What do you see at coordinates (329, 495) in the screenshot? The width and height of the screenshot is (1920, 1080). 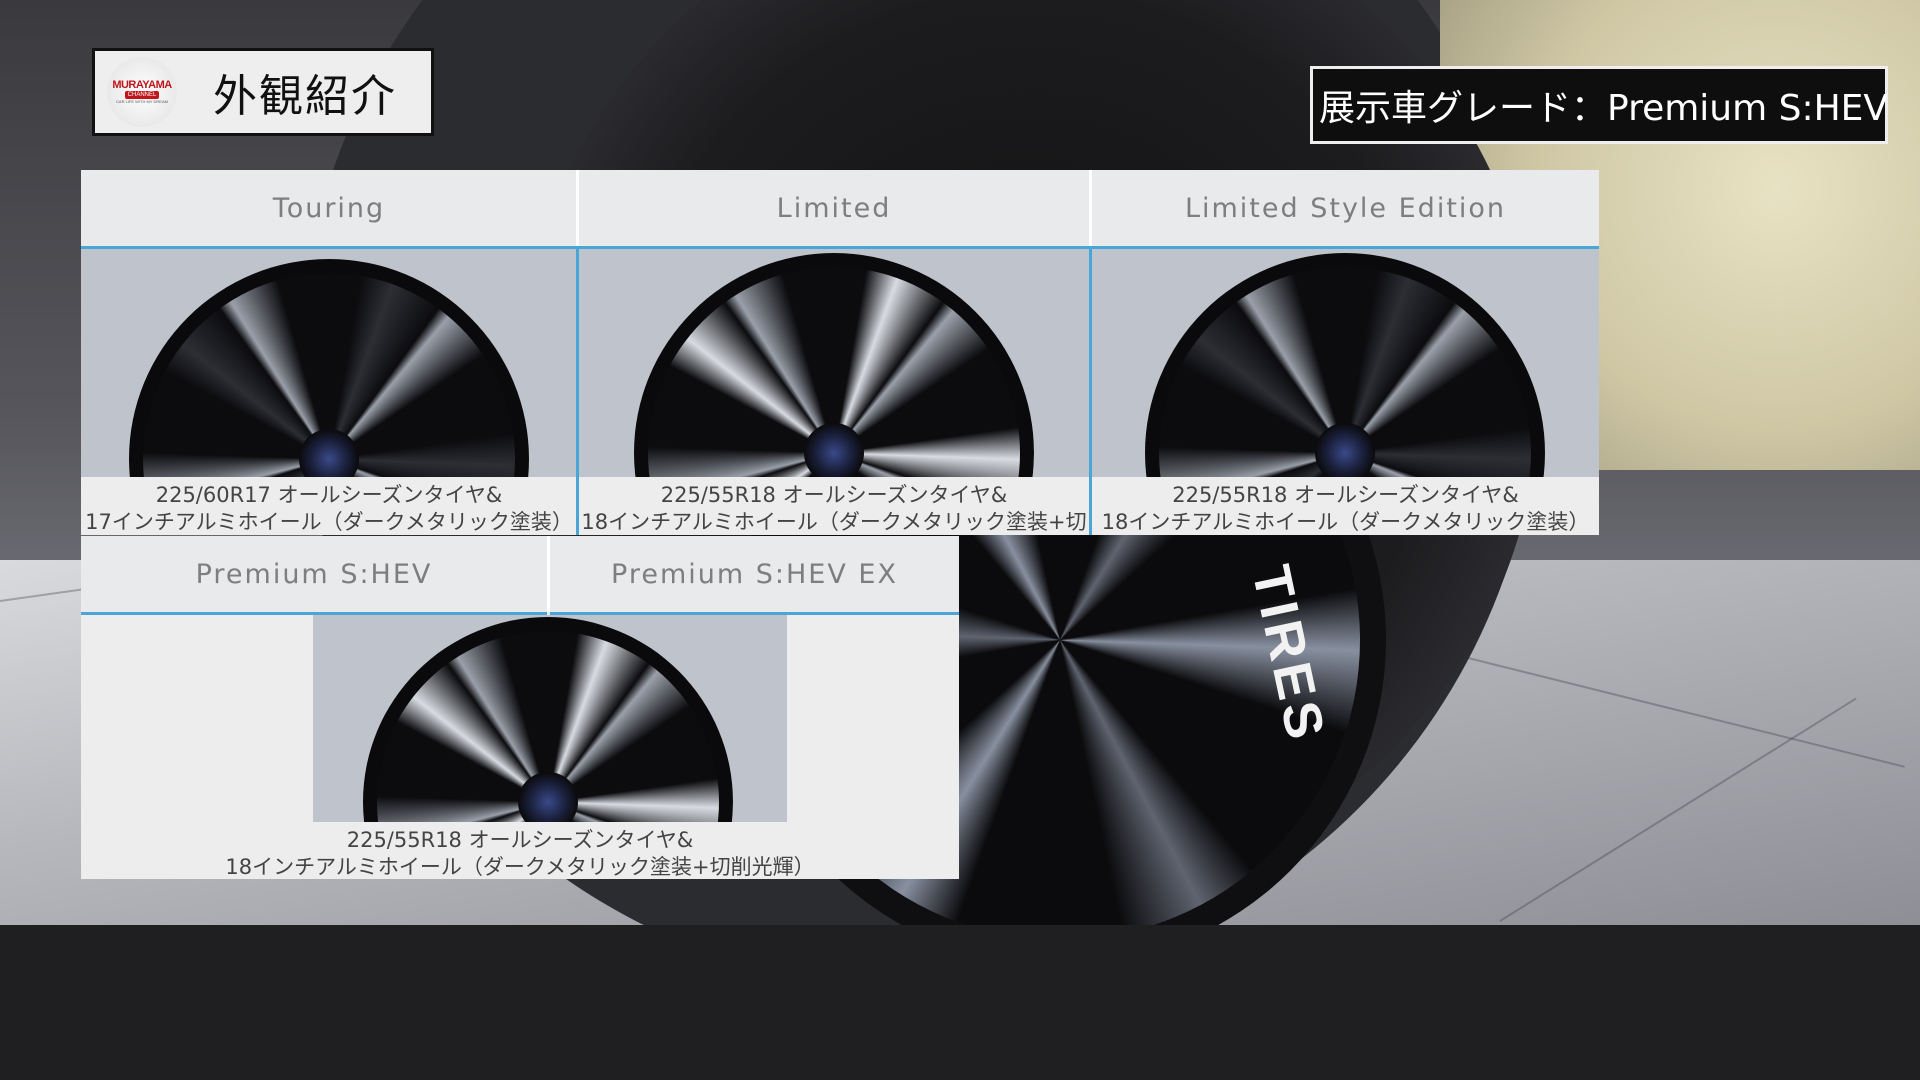 I see `caption-line-1: 225/60R17 オールシーズンタイヤ&` at bounding box center [329, 495].